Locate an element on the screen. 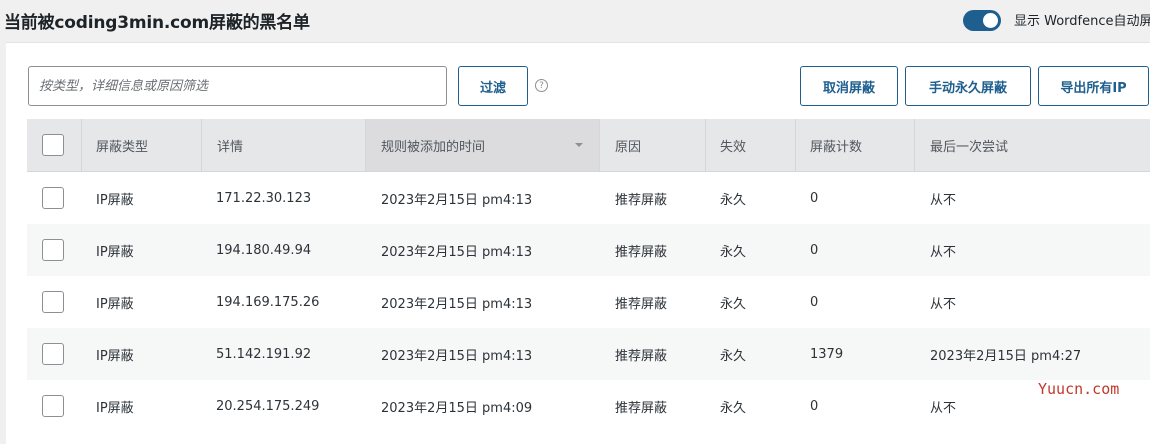 The width and height of the screenshot is (1150, 444). manual-permanent-block-button: 手动永久屏蔽 is located at coordinates (968, 86).